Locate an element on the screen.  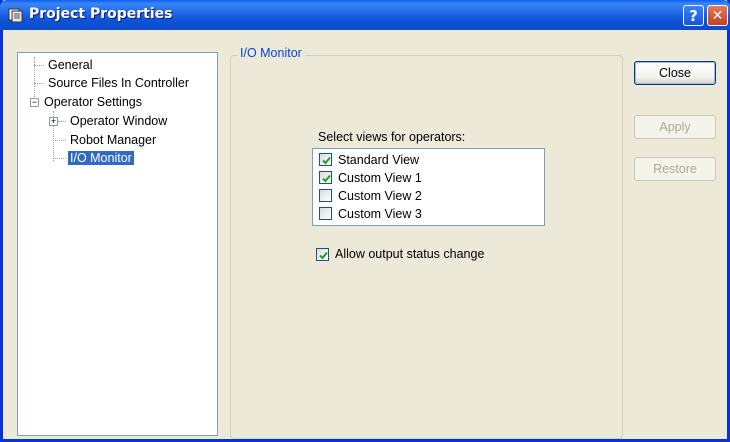
list-item-standard-view: Standard View is located at coordinates (369, 159).